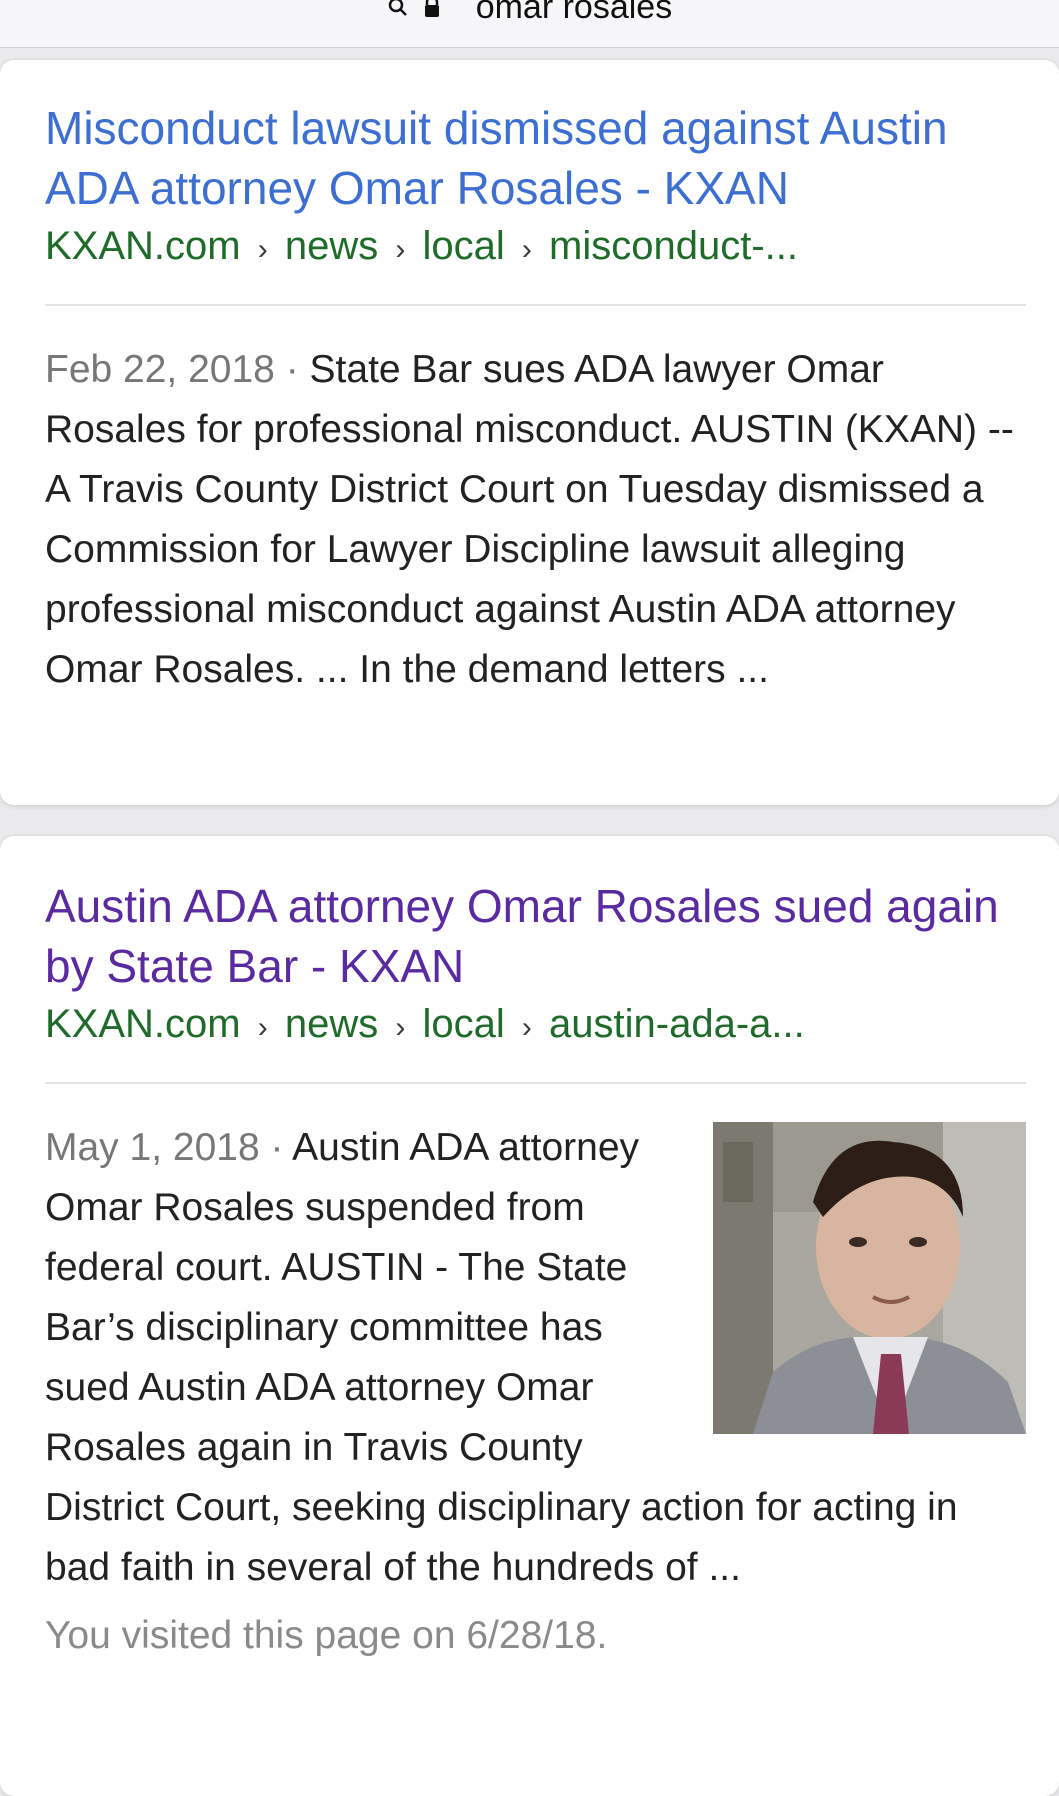 The width and height of the screenshot is (1059, 1796). What do you see at coordinates (160, 369) in the screenshot?
I see `result-date: Feb 22, 2018` at bounding box center [160, 369].